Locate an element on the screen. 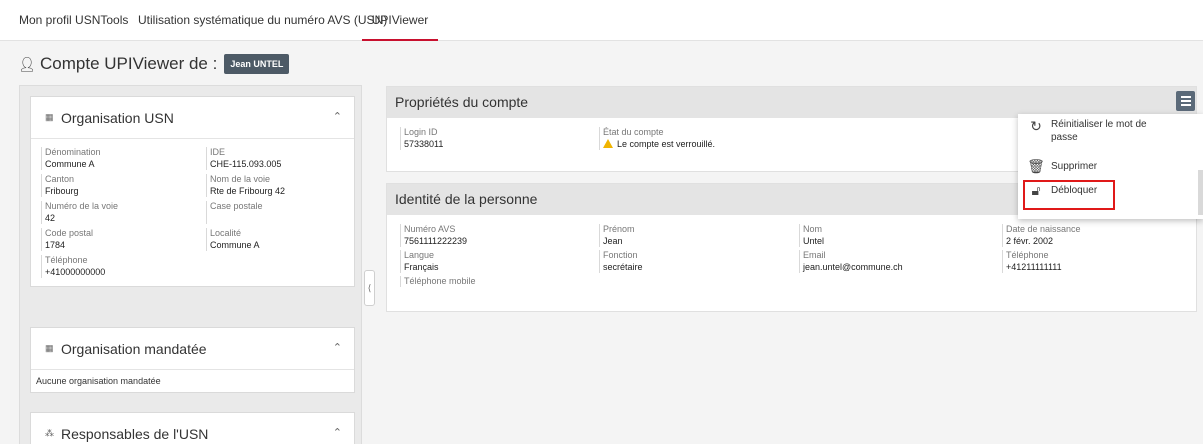 Image resolution: width=1203 pixels, height=444 pixels. field-email: Email jean.untel@commune.ch is located at coordinates (900, 261).